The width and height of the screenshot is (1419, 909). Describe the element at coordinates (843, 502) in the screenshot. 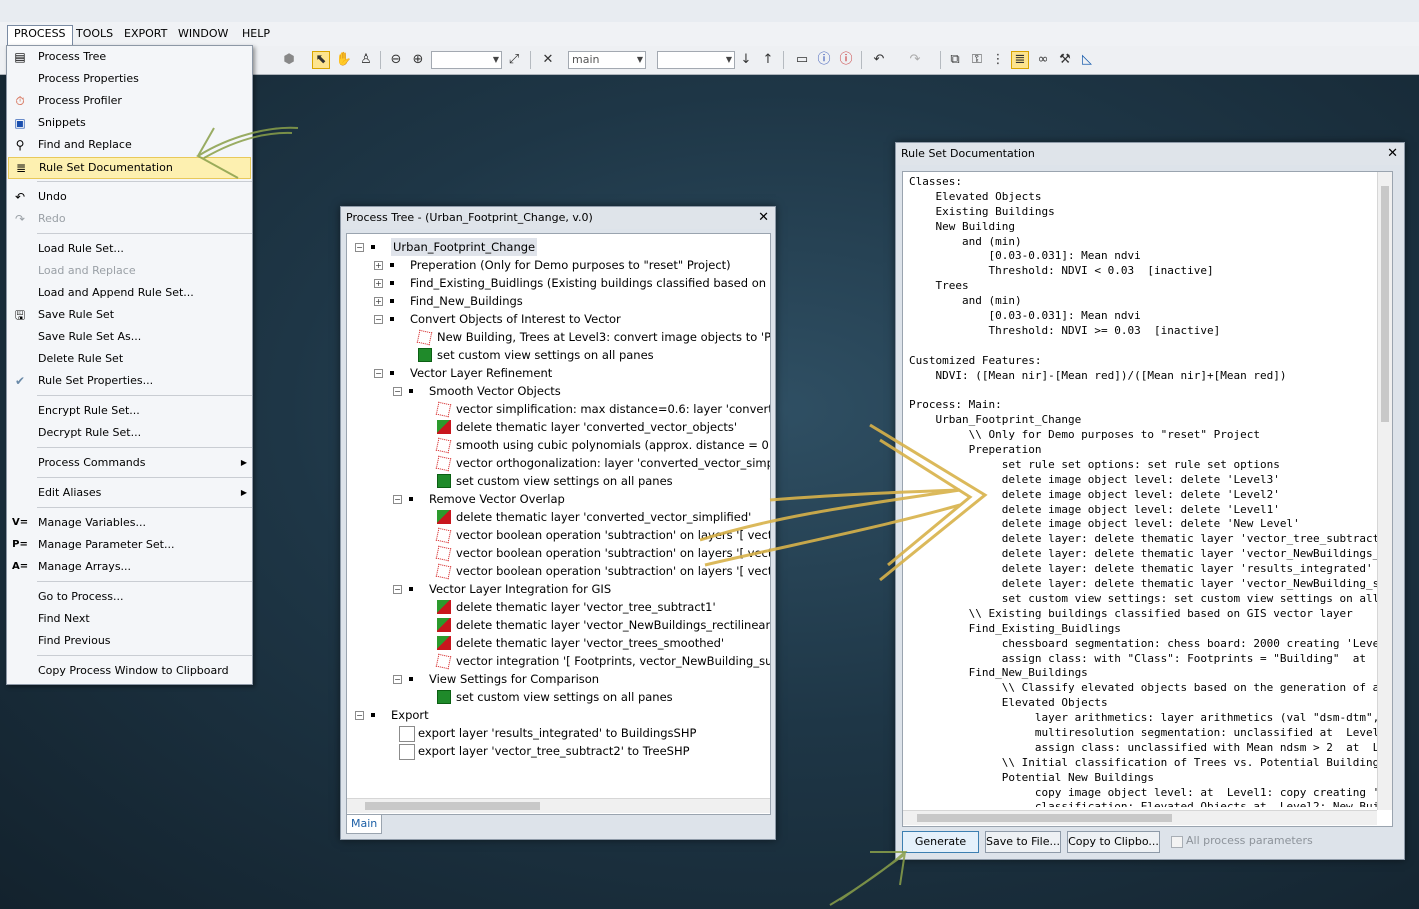

I see `yellow-arrow` at that location.